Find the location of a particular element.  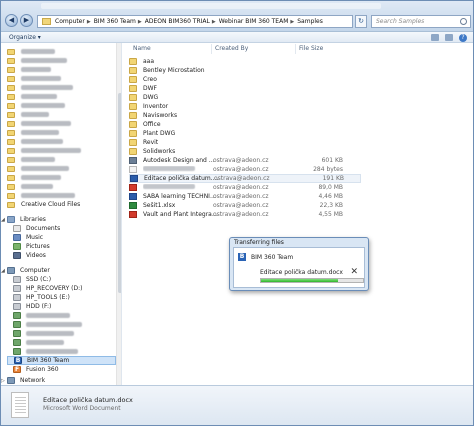

nav-bim360-team: B BIM 360 Team is located at coordinates (61, 360).